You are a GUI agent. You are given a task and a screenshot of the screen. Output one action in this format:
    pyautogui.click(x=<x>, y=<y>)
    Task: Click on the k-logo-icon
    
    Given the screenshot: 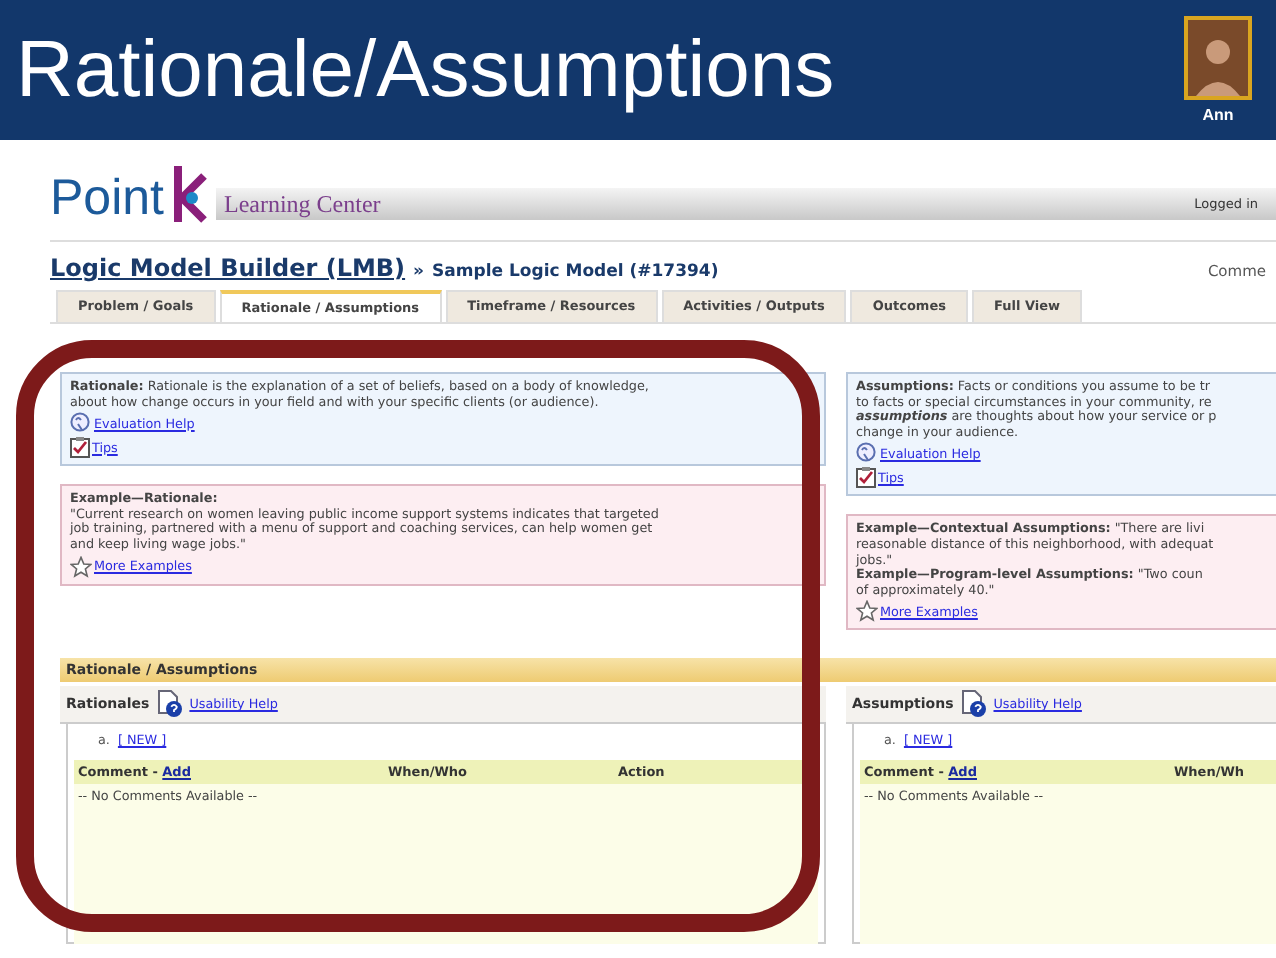 What is the action you would take?
    pyautogui.click(x=189, y=194)
    